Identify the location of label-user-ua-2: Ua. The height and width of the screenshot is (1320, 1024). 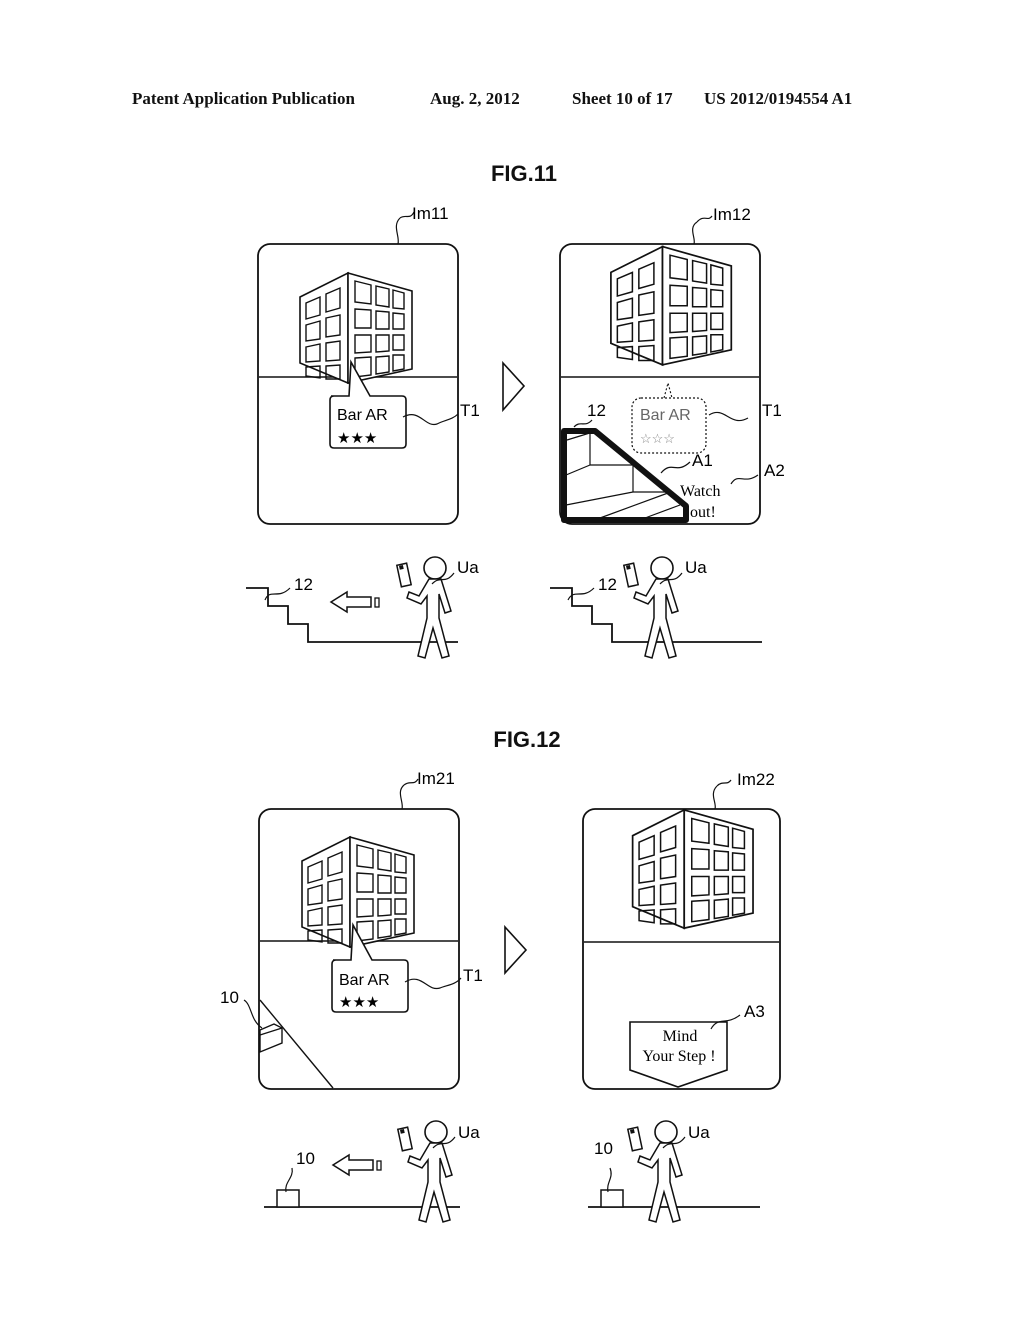
(696, 567).